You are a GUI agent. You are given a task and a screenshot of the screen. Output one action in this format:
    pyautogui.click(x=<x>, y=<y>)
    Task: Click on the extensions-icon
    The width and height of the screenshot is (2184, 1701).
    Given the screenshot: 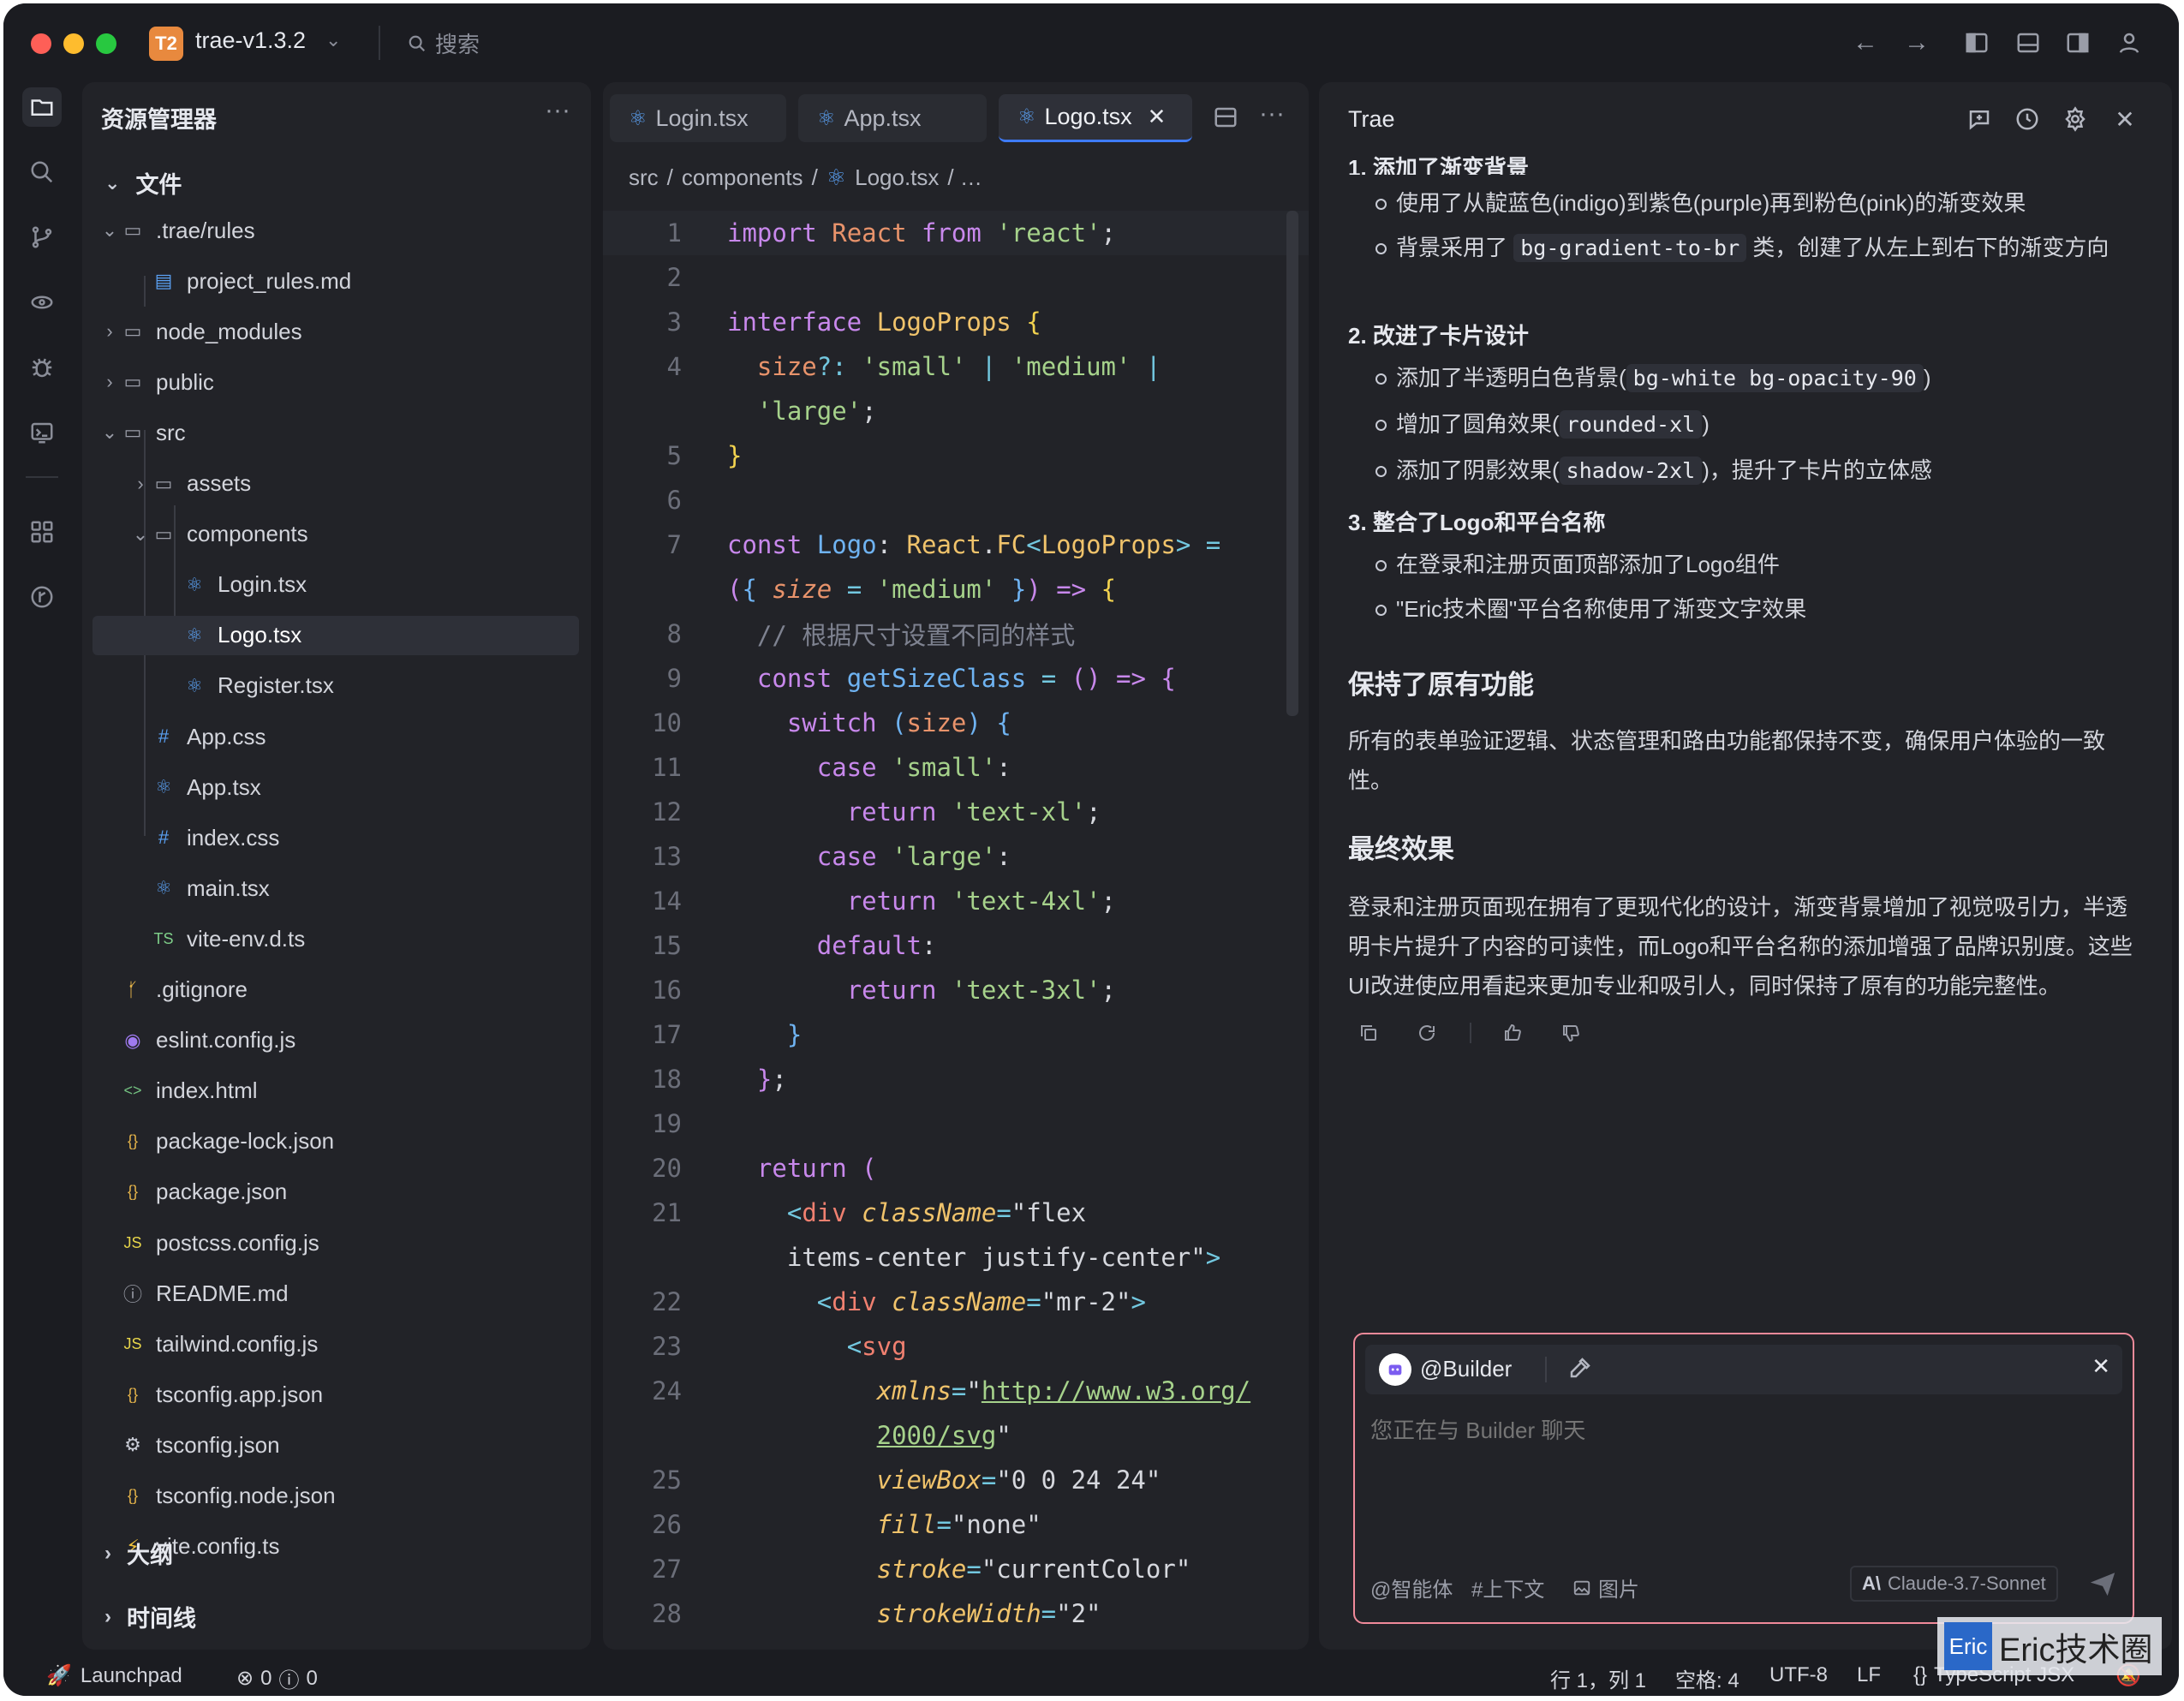 What is the action you would take?
    pyautogui.click(x=42, y=532)
    